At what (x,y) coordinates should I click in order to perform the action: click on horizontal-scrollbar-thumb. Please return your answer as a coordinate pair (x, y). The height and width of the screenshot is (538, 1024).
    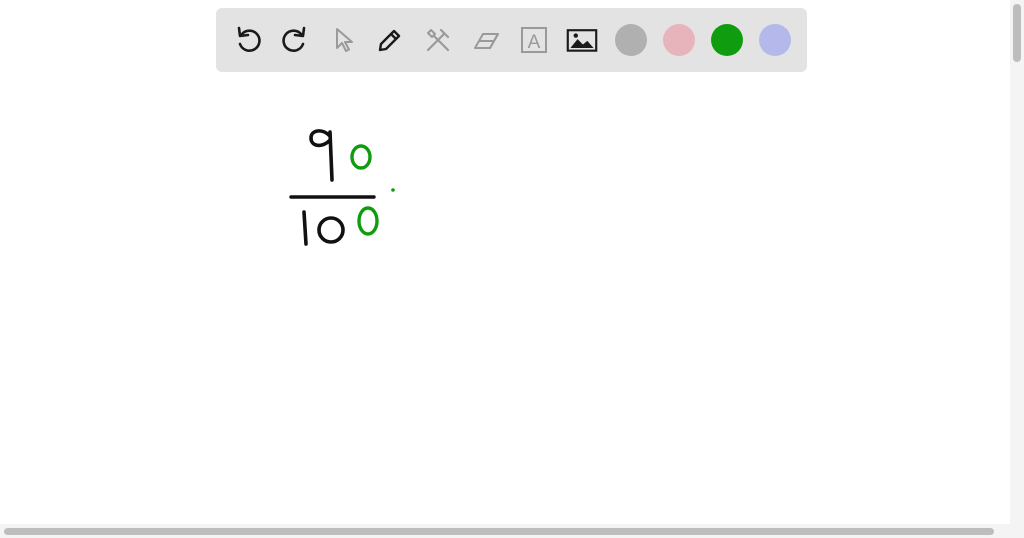
    Looking at the image, I should click on (499, 531).